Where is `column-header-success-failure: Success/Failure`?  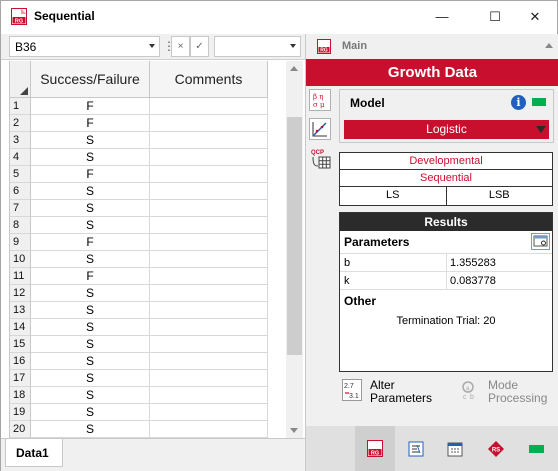 column-header-success-failure: Success/Failure is located at coordinates (90, 79).